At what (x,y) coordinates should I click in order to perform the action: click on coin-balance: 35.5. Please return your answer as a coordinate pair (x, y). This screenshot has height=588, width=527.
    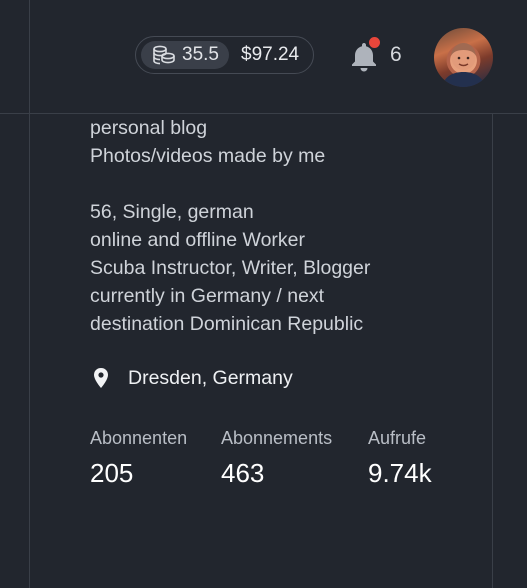
    Looking at the image, I should click on (185, 55).